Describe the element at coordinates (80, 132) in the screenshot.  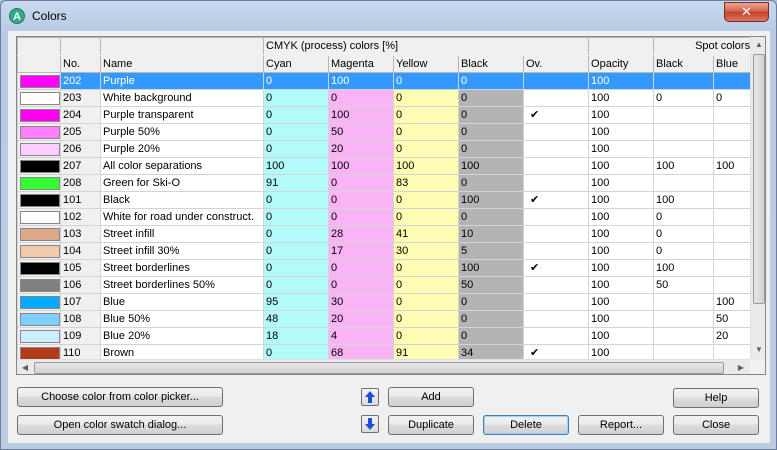
I see `row-number: 205` at that location.